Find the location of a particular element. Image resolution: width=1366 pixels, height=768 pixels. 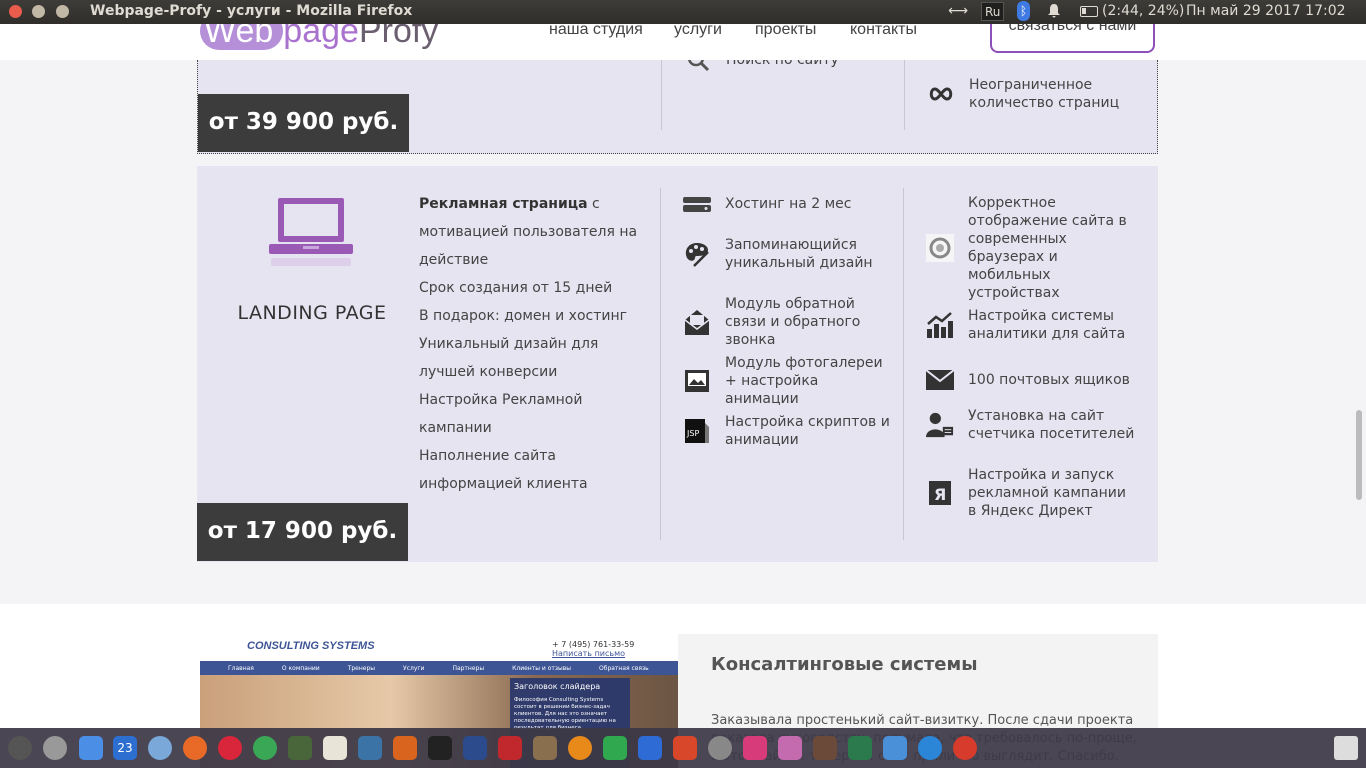

site-logo: Web pageProfy is located at coordinates (319, 37).